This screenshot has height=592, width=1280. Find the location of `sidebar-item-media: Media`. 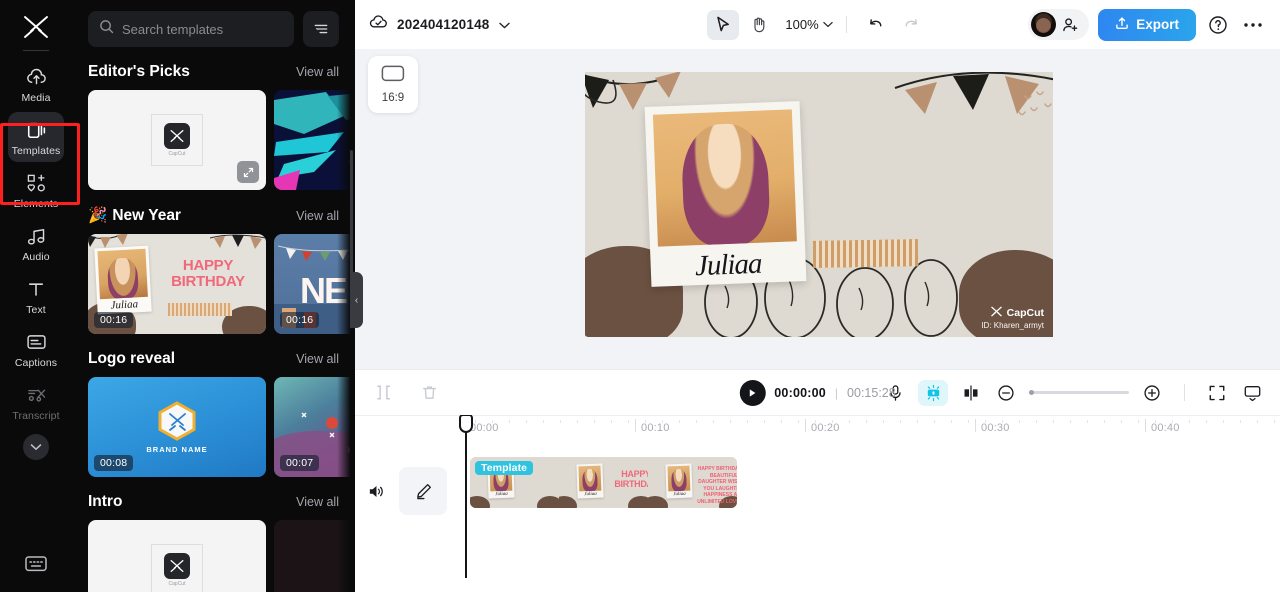

sidebar-item-media: Media is located at coordinates (36, 84).